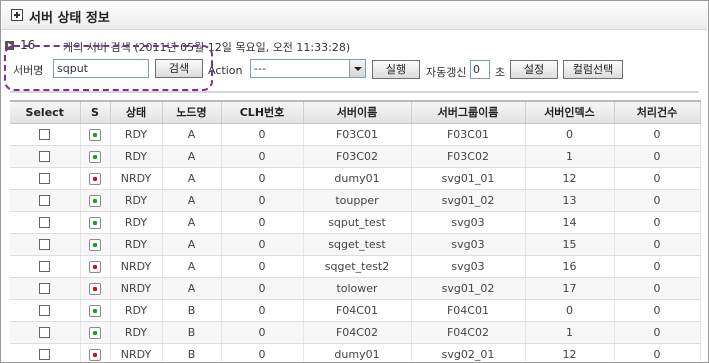  I want to click on server-name-input: sqput, so click(101, 68).